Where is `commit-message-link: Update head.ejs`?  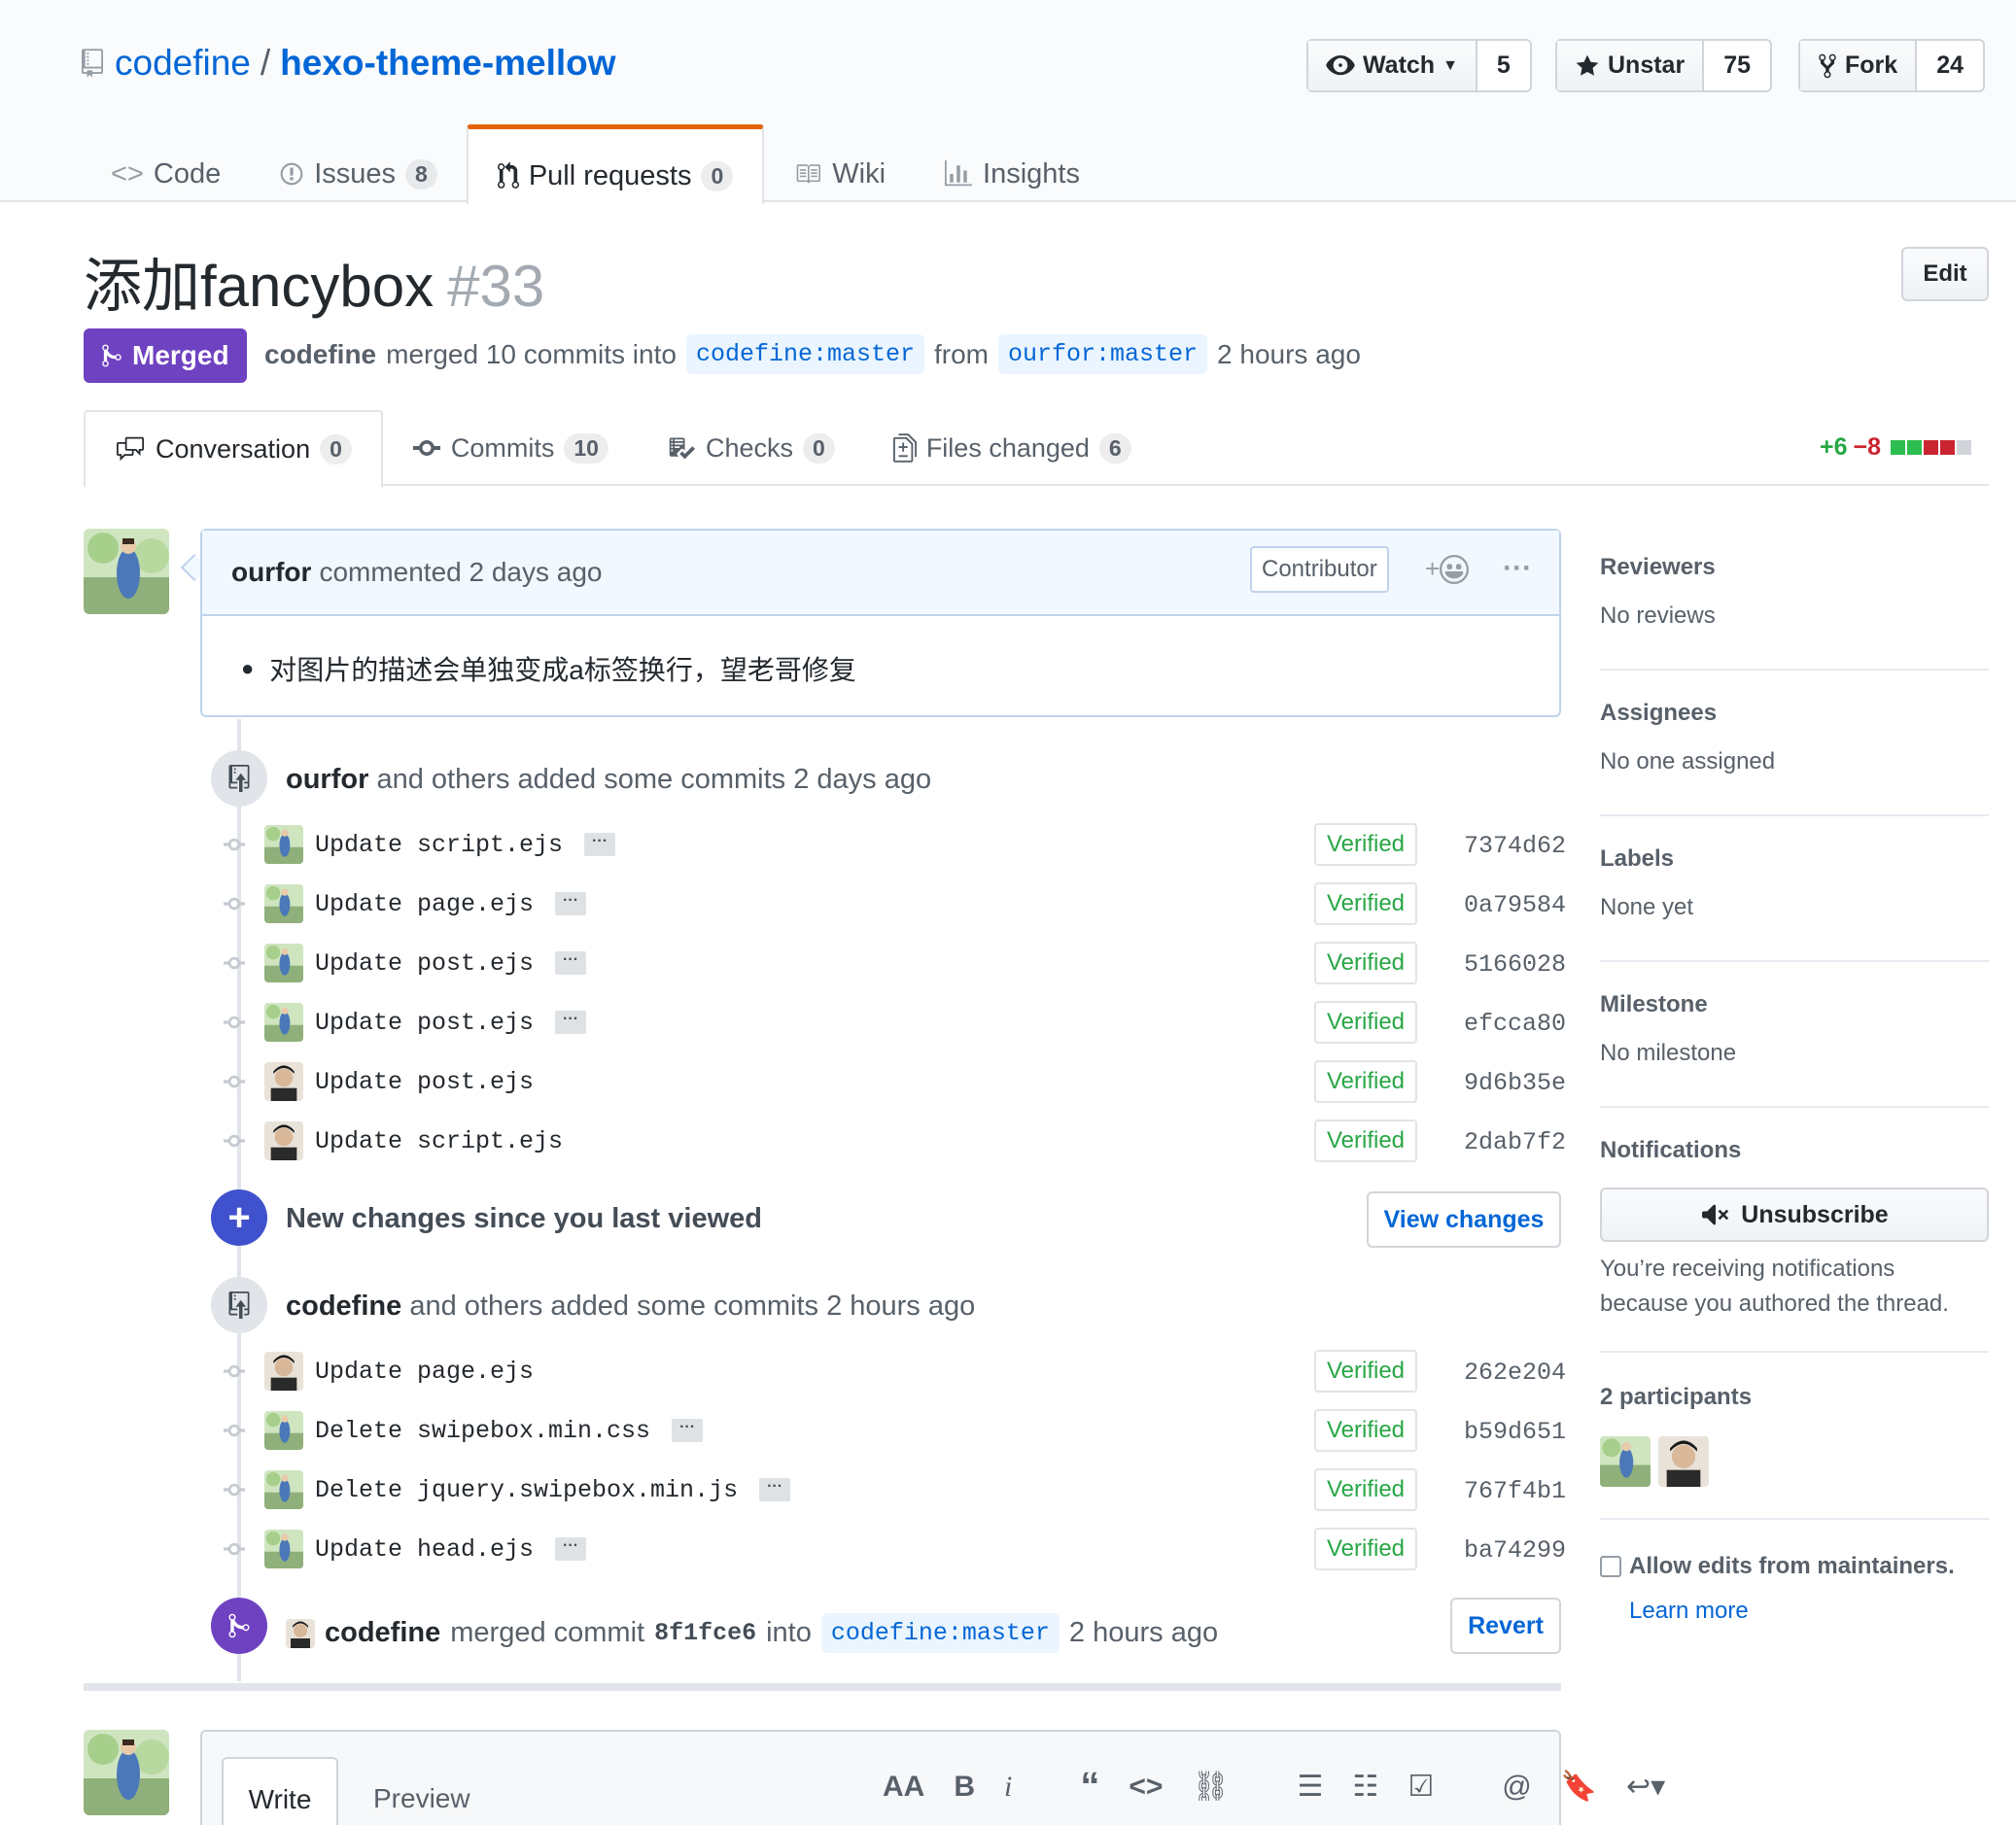
commit-message-link: Update head.ejs is located at coordinates (424, 1550).